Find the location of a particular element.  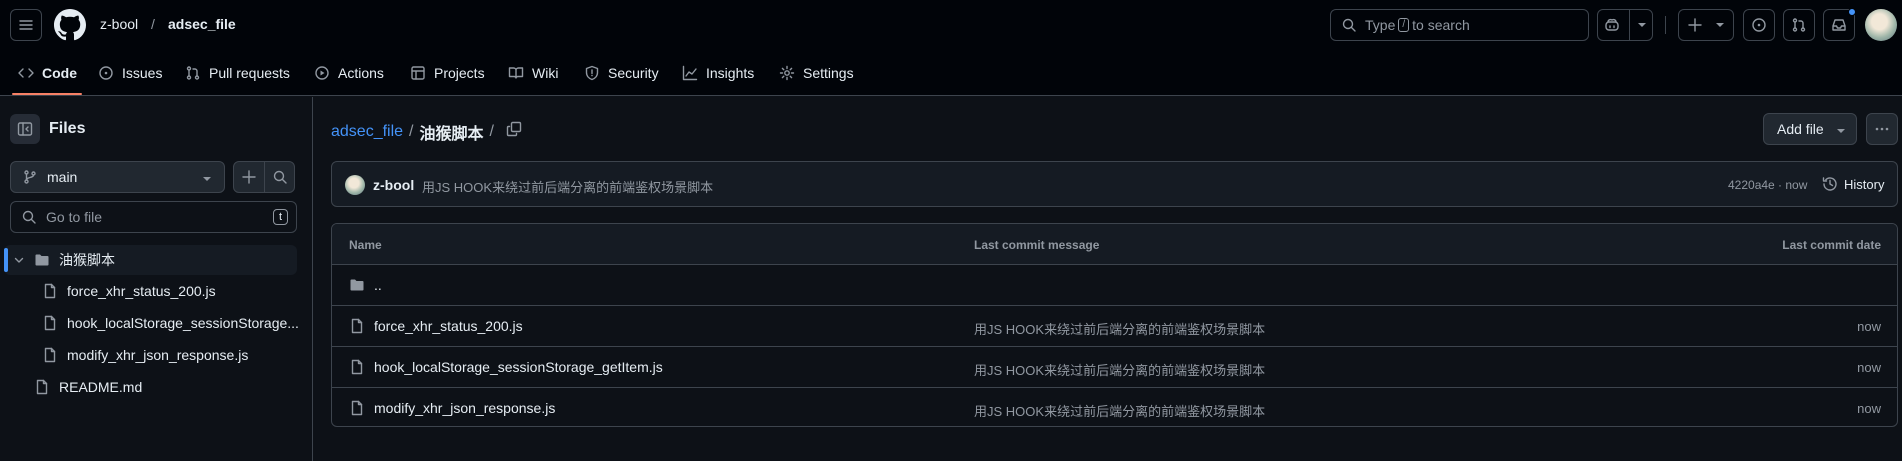

commit-message: 用JS HOOK来绕过前后端分离的前端鉴权场景脚本 is located at coordinates (567, 186).